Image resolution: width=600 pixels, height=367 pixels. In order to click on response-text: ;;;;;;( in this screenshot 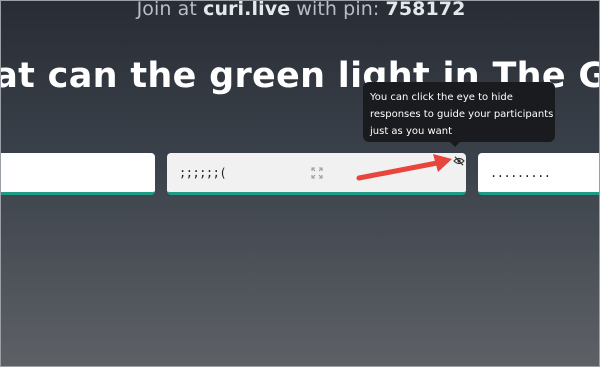, I will do `click(203, 173)`.